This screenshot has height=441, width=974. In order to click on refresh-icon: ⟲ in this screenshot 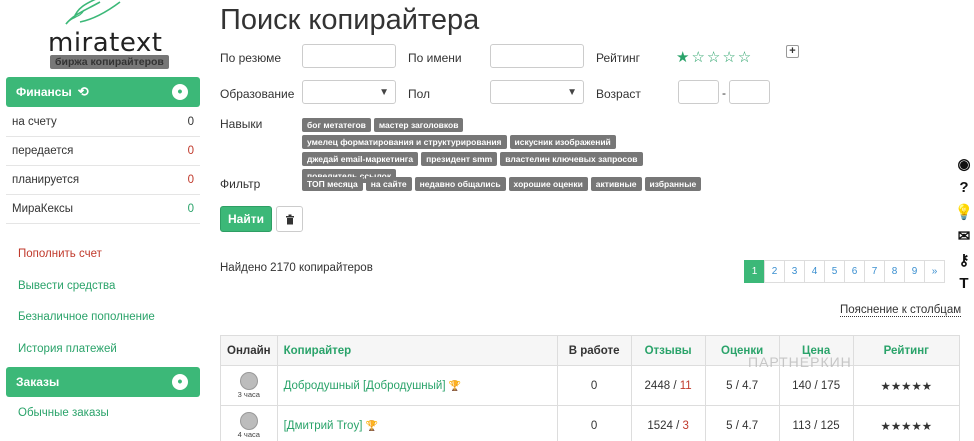, I will do `click(83, 92)`.